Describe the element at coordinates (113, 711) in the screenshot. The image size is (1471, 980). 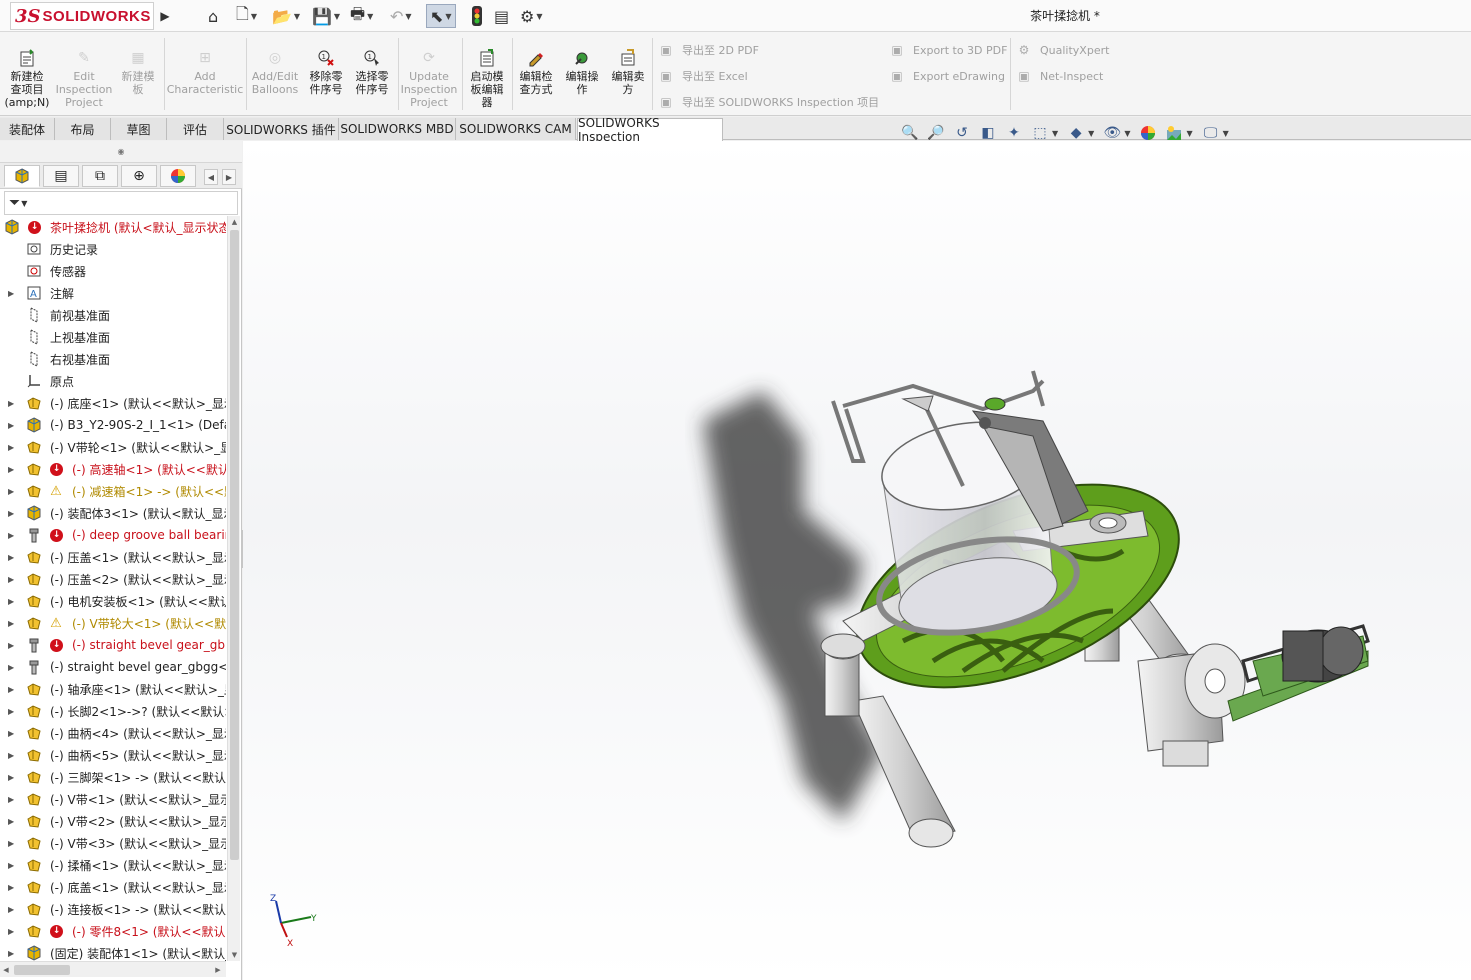
I see `tree-item: ▶ (-) 长脚2<1>->? (默认<<默认>` at that location.